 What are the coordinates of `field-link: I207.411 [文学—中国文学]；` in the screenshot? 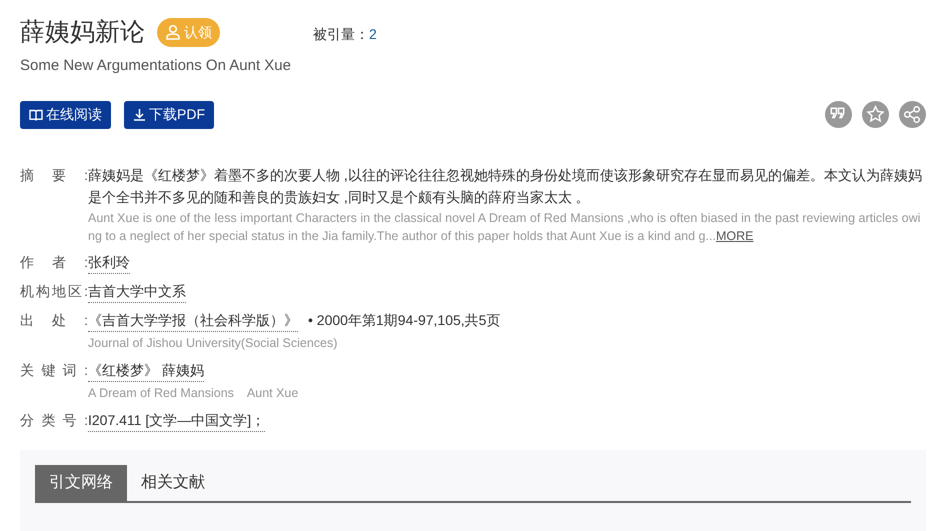 It's located at (177, 420).